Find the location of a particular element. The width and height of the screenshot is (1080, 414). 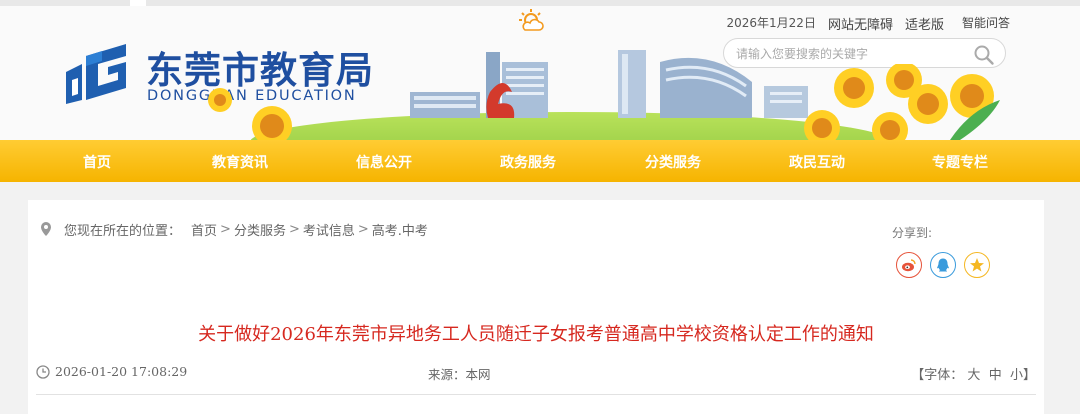

qq-icon is located at coordinates (943, 265).